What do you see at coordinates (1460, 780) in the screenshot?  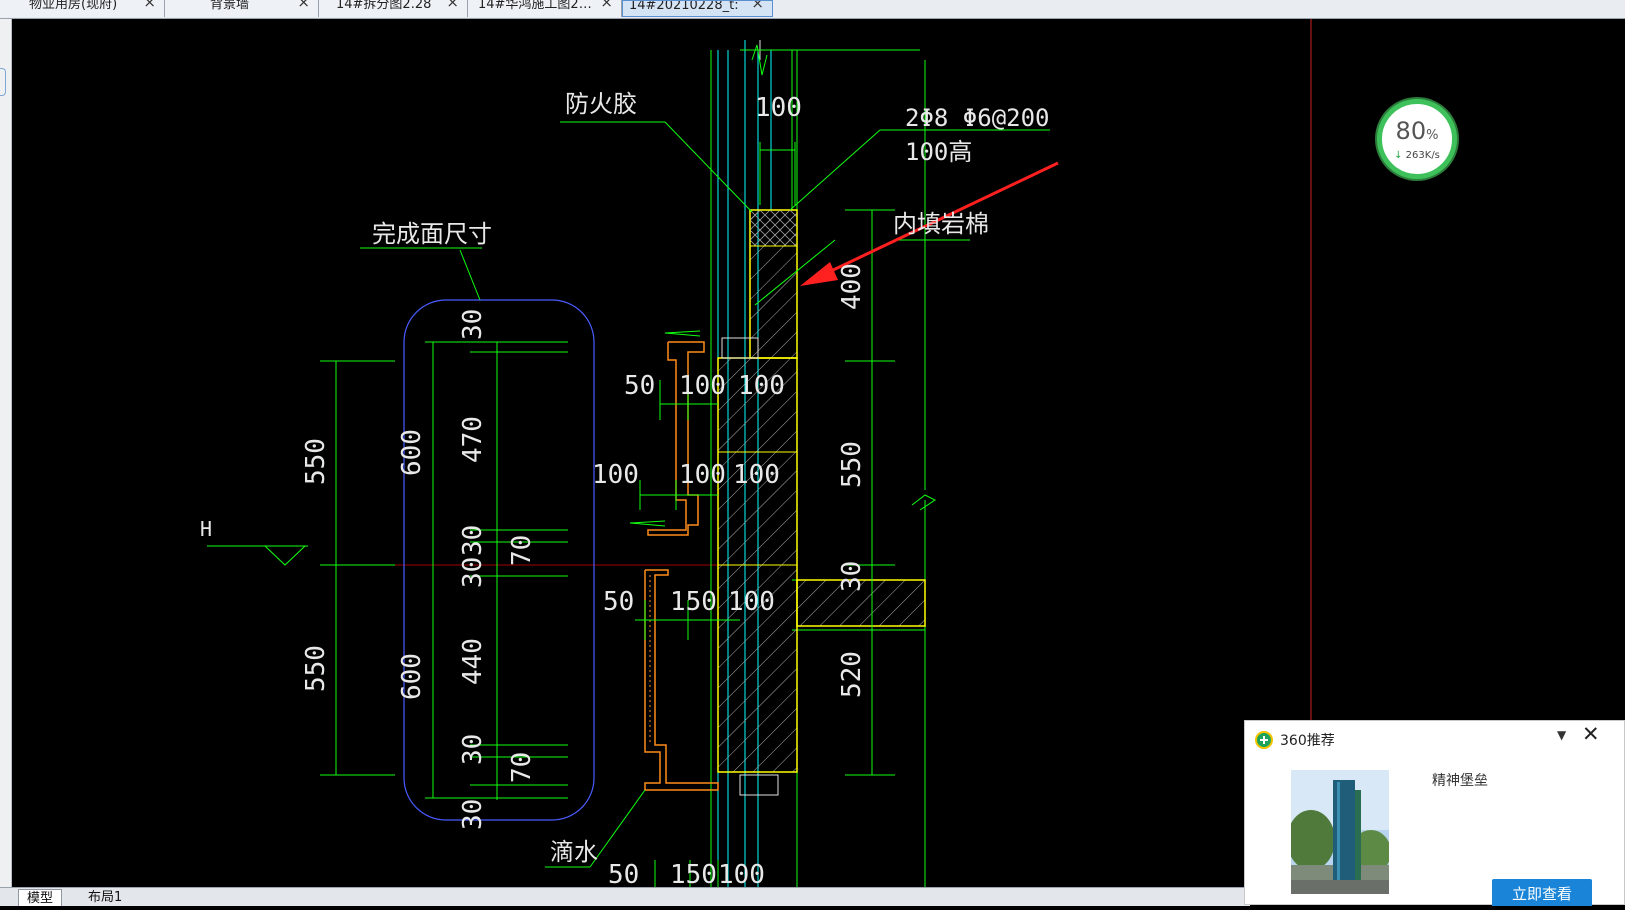 I see `popup-item-title: 精神堡垒` at bounding box center [1460, 780].